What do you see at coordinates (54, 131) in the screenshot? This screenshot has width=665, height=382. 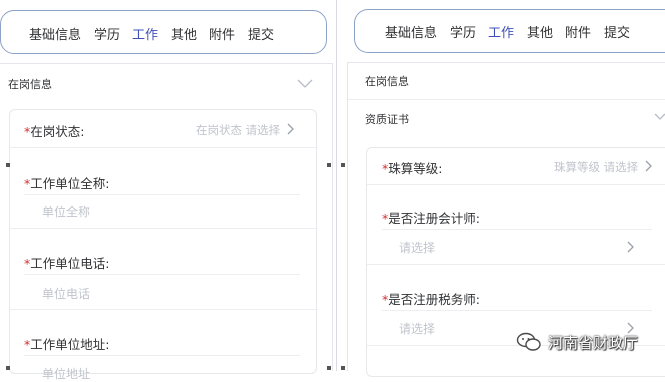 I see `on-duty-status-label: *在岗状态:` at bounding box center [54, 131].